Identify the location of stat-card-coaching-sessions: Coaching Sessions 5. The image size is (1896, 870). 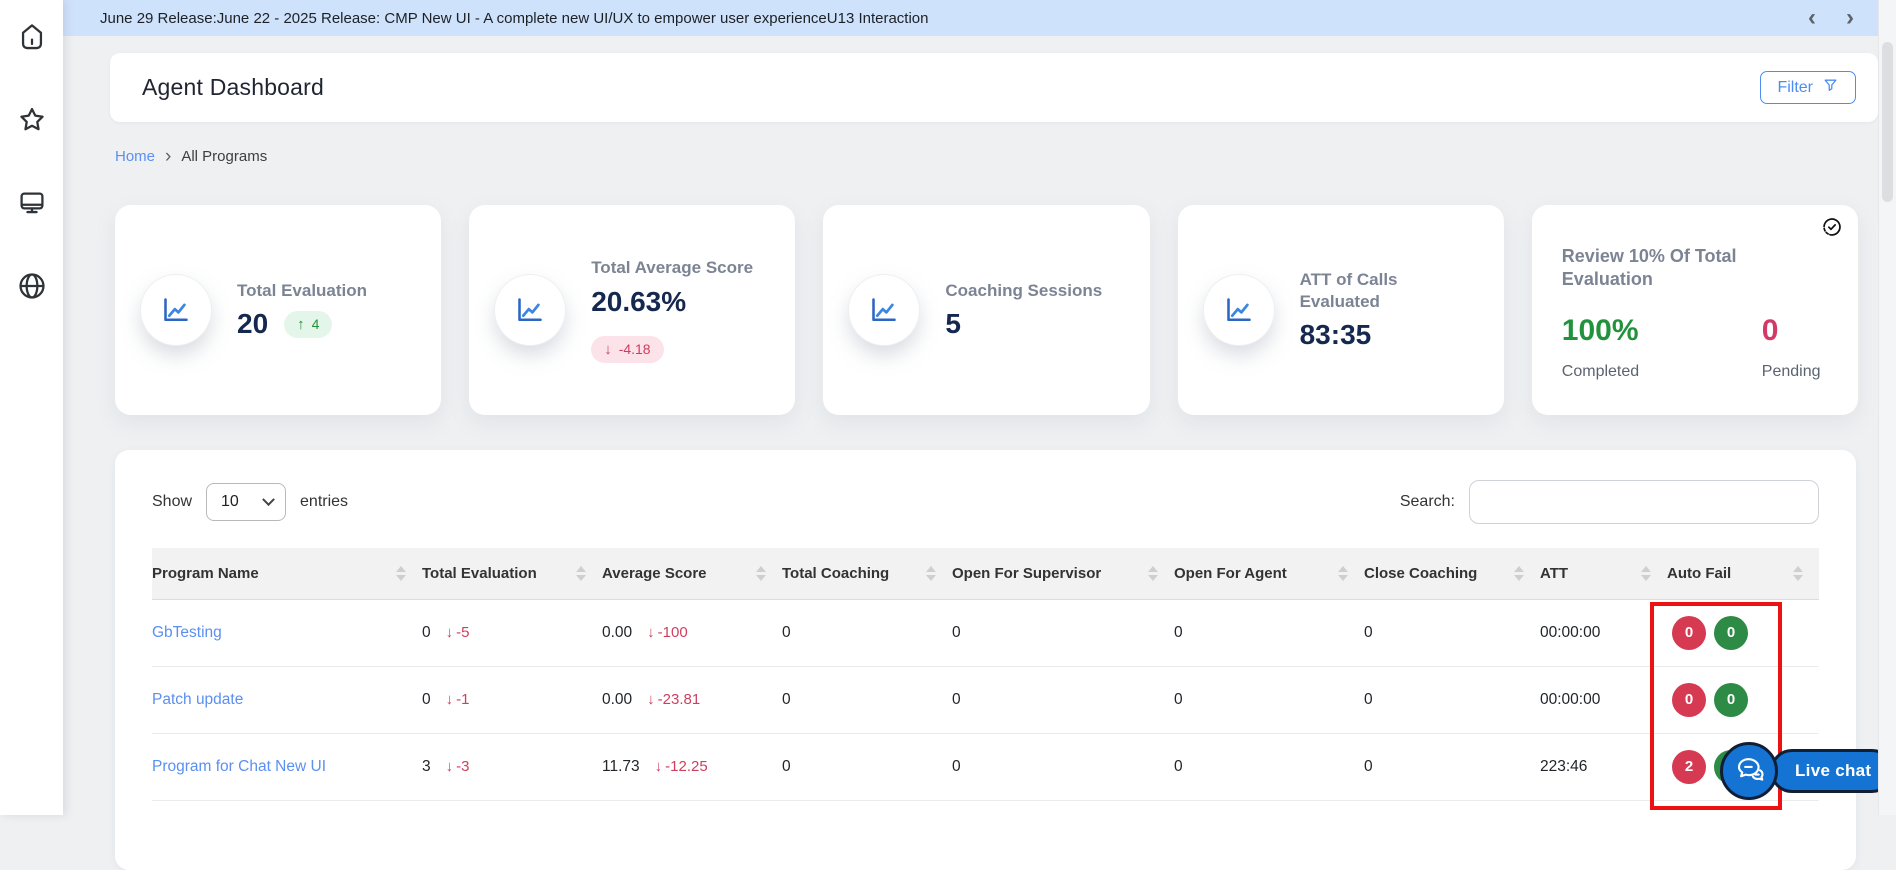
(986, 310).